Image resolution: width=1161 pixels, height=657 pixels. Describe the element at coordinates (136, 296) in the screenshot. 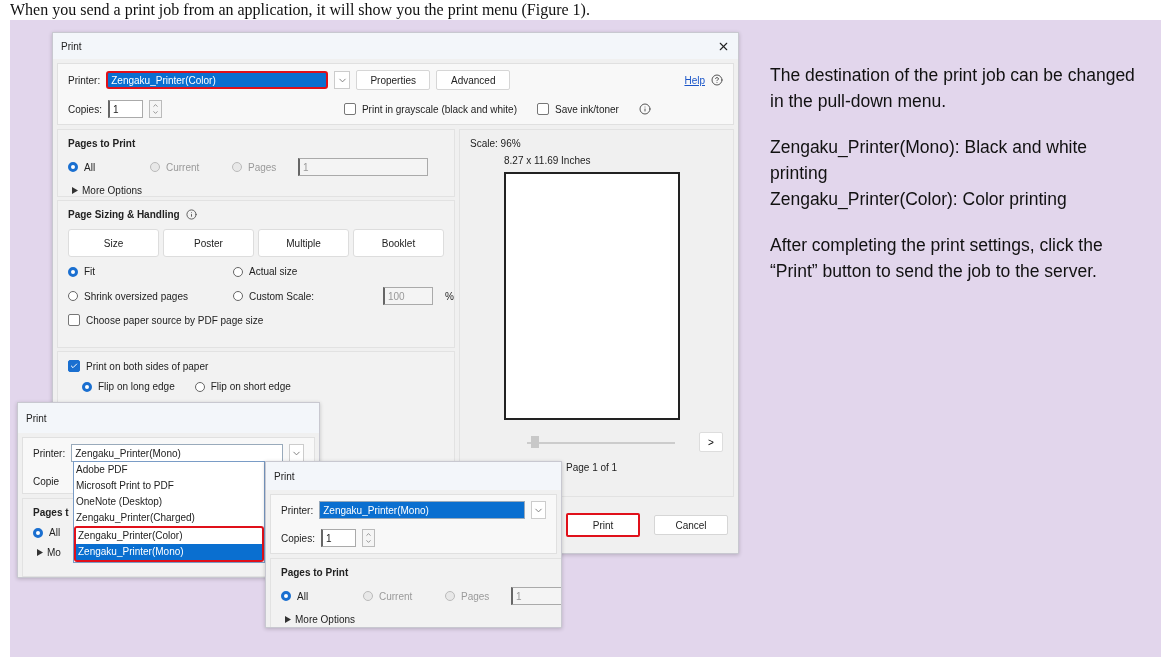

I see `radio-label: Shrink oversized pages` at that location.